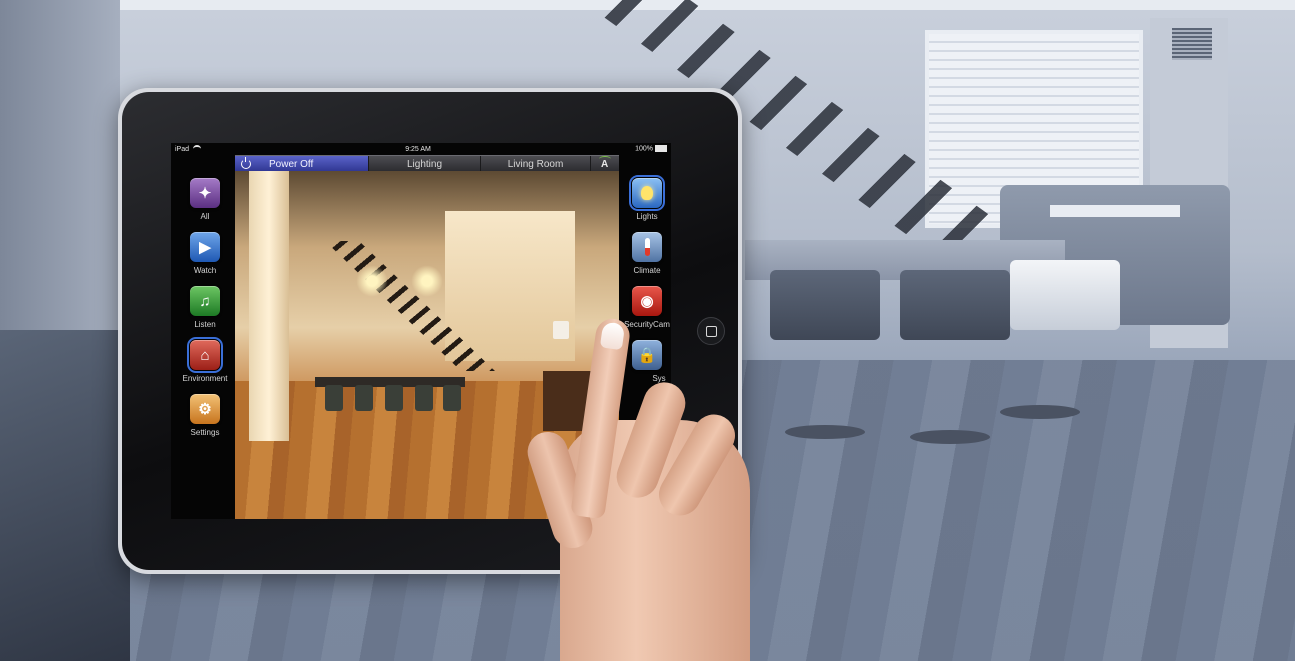 The width and height of the screenshot is (1295, 661). I want to click on clock: 9:25 AM, so click(418, 149).